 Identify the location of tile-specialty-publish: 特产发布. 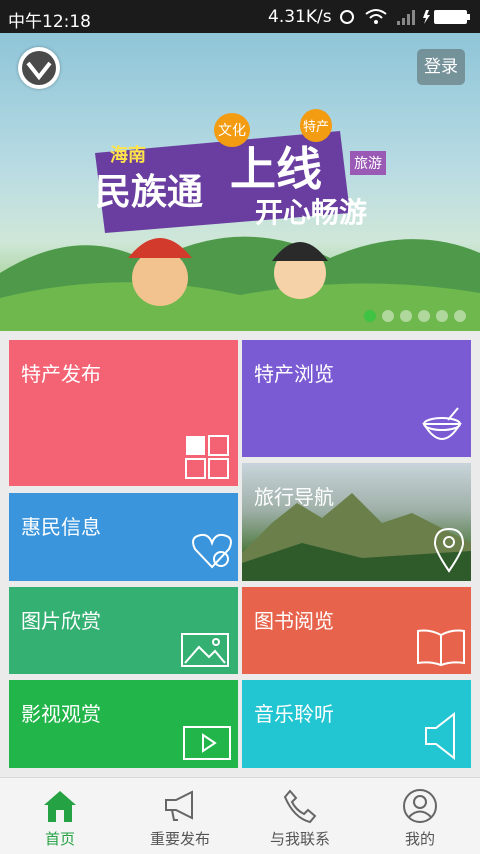
(123, 413).